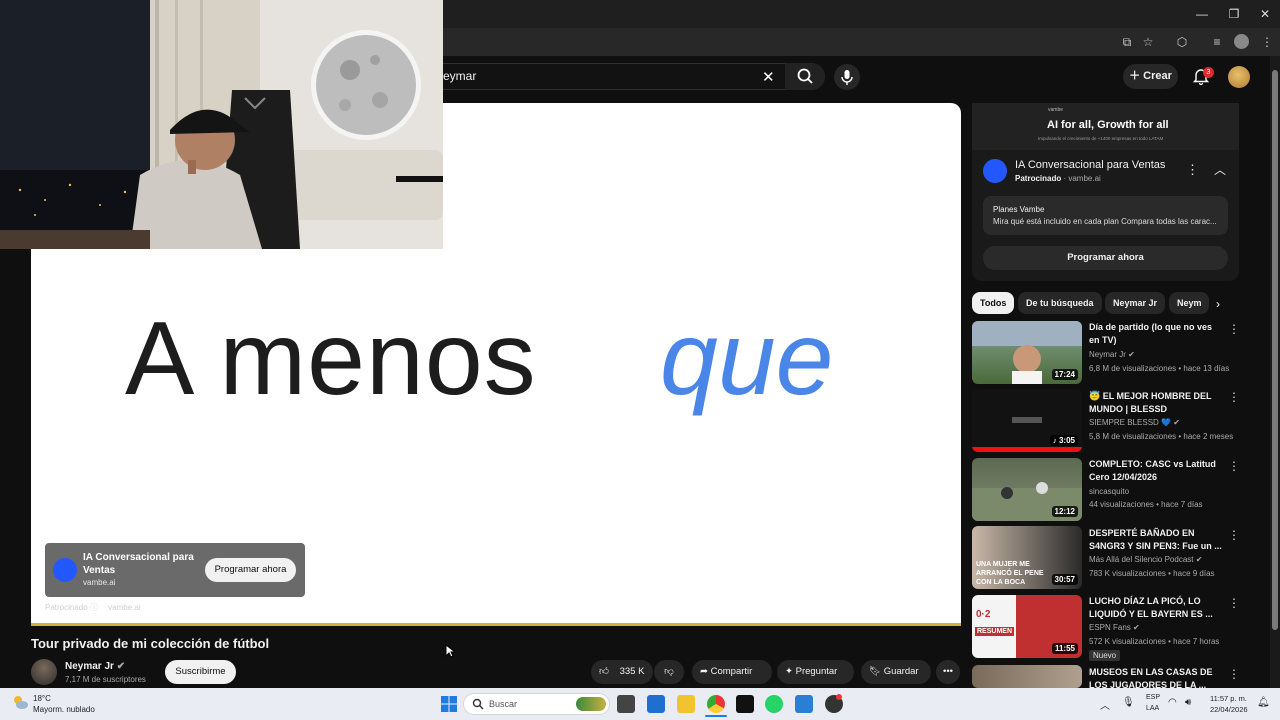  Describe the element at coordinates (640, 704) in the screenshot. I see `windows-taskbar` at that location.